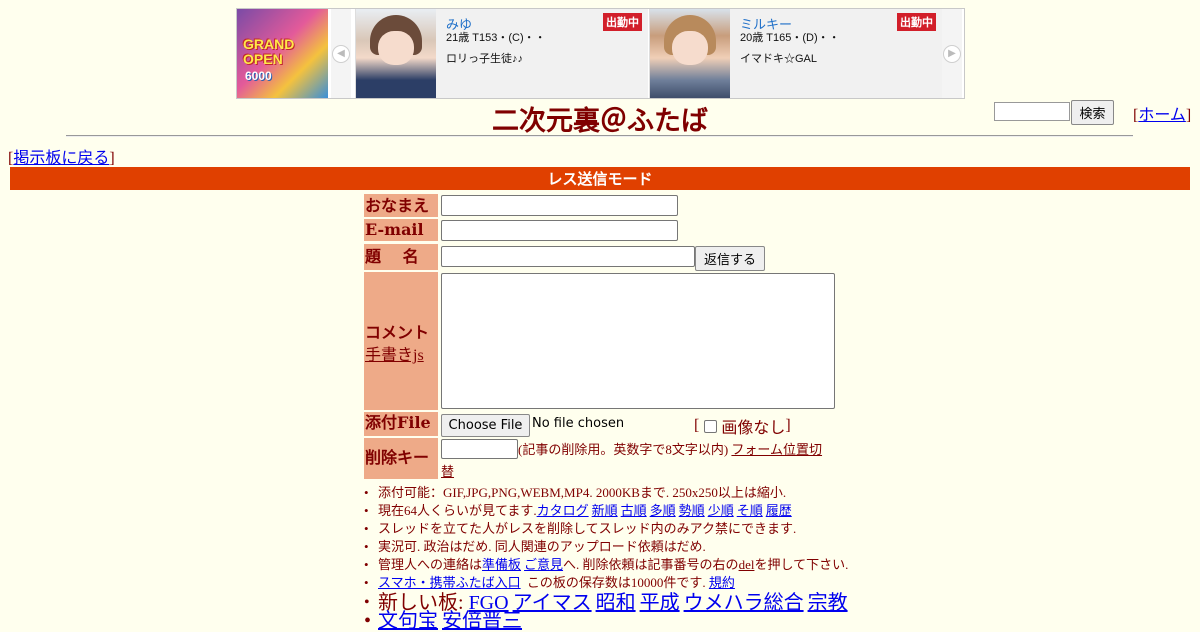 Image resolution: width=1200 pixels, height=632 pixels. I want to click on note-text: この板の保存数は10000件です., so click(616, 582).